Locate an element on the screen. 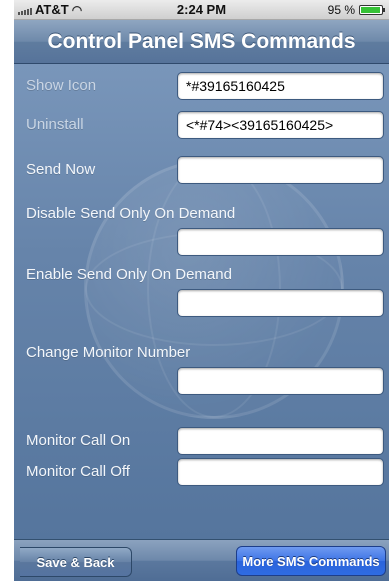 This screenshot has height=581, width=389. disable-send-on-demand-label: Disable Send Only On Demand is located at coordinates (131, 213).